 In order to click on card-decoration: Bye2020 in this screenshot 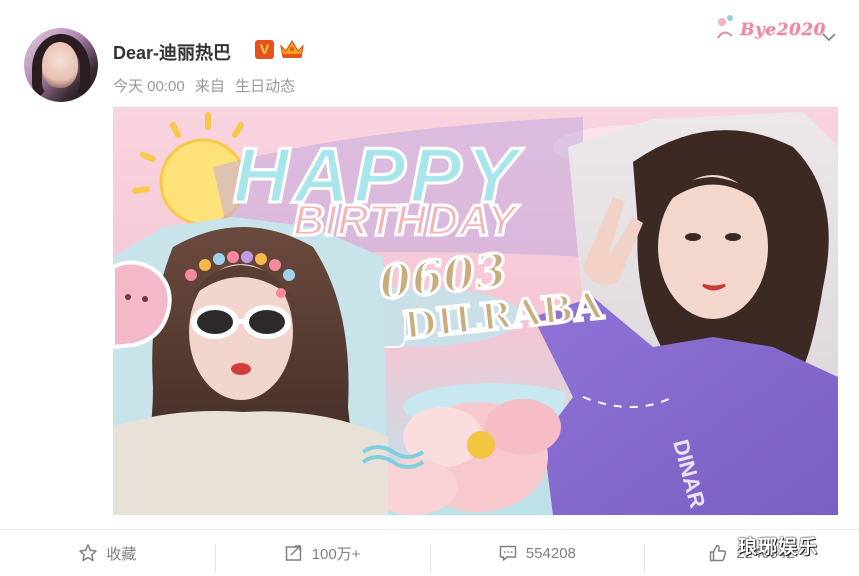, I will do `click(770, 28)`.